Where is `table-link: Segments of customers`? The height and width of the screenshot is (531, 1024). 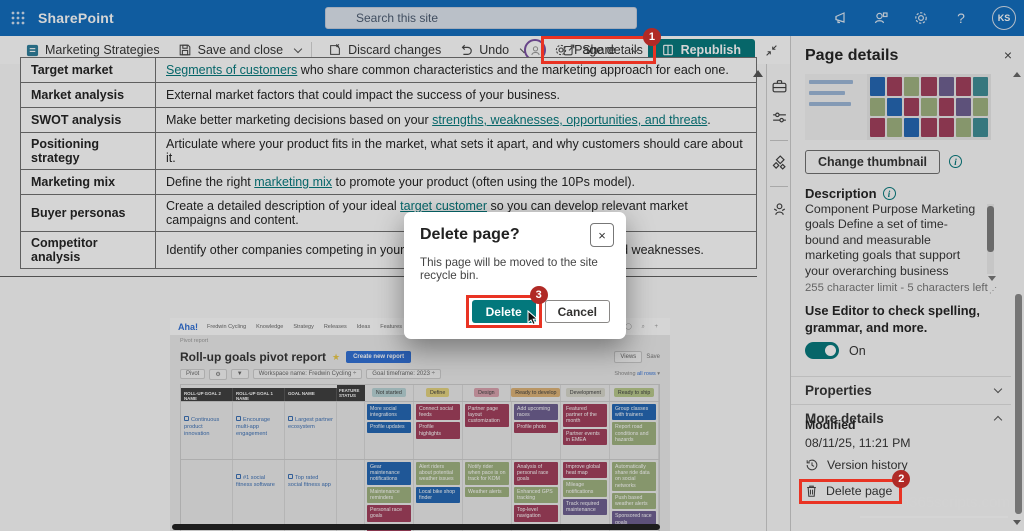 table-link: Segments of customers is located at coordinates (231, 70).